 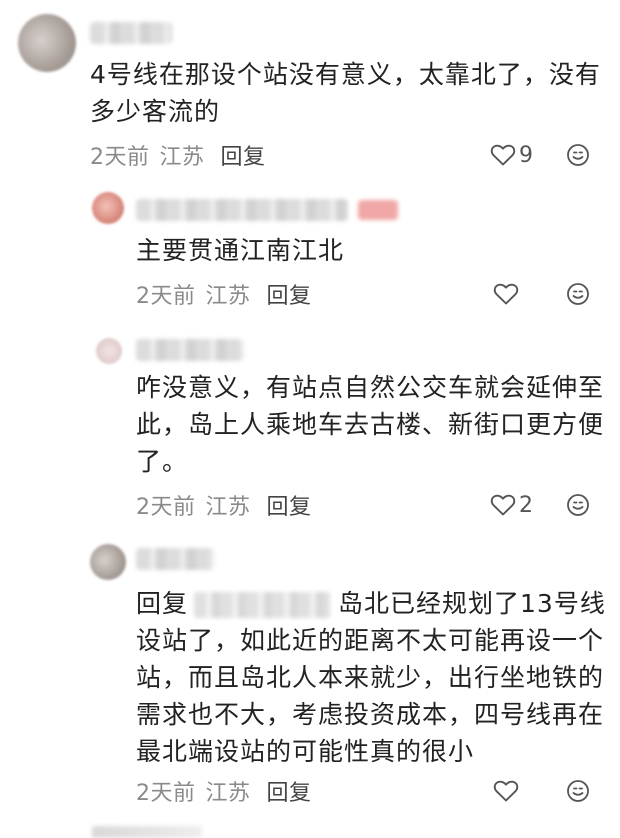 What do you see at coordinates (162, 603) in the screenshot?
I see `reply-prefix: 回复` at bounding box center [162, 603].